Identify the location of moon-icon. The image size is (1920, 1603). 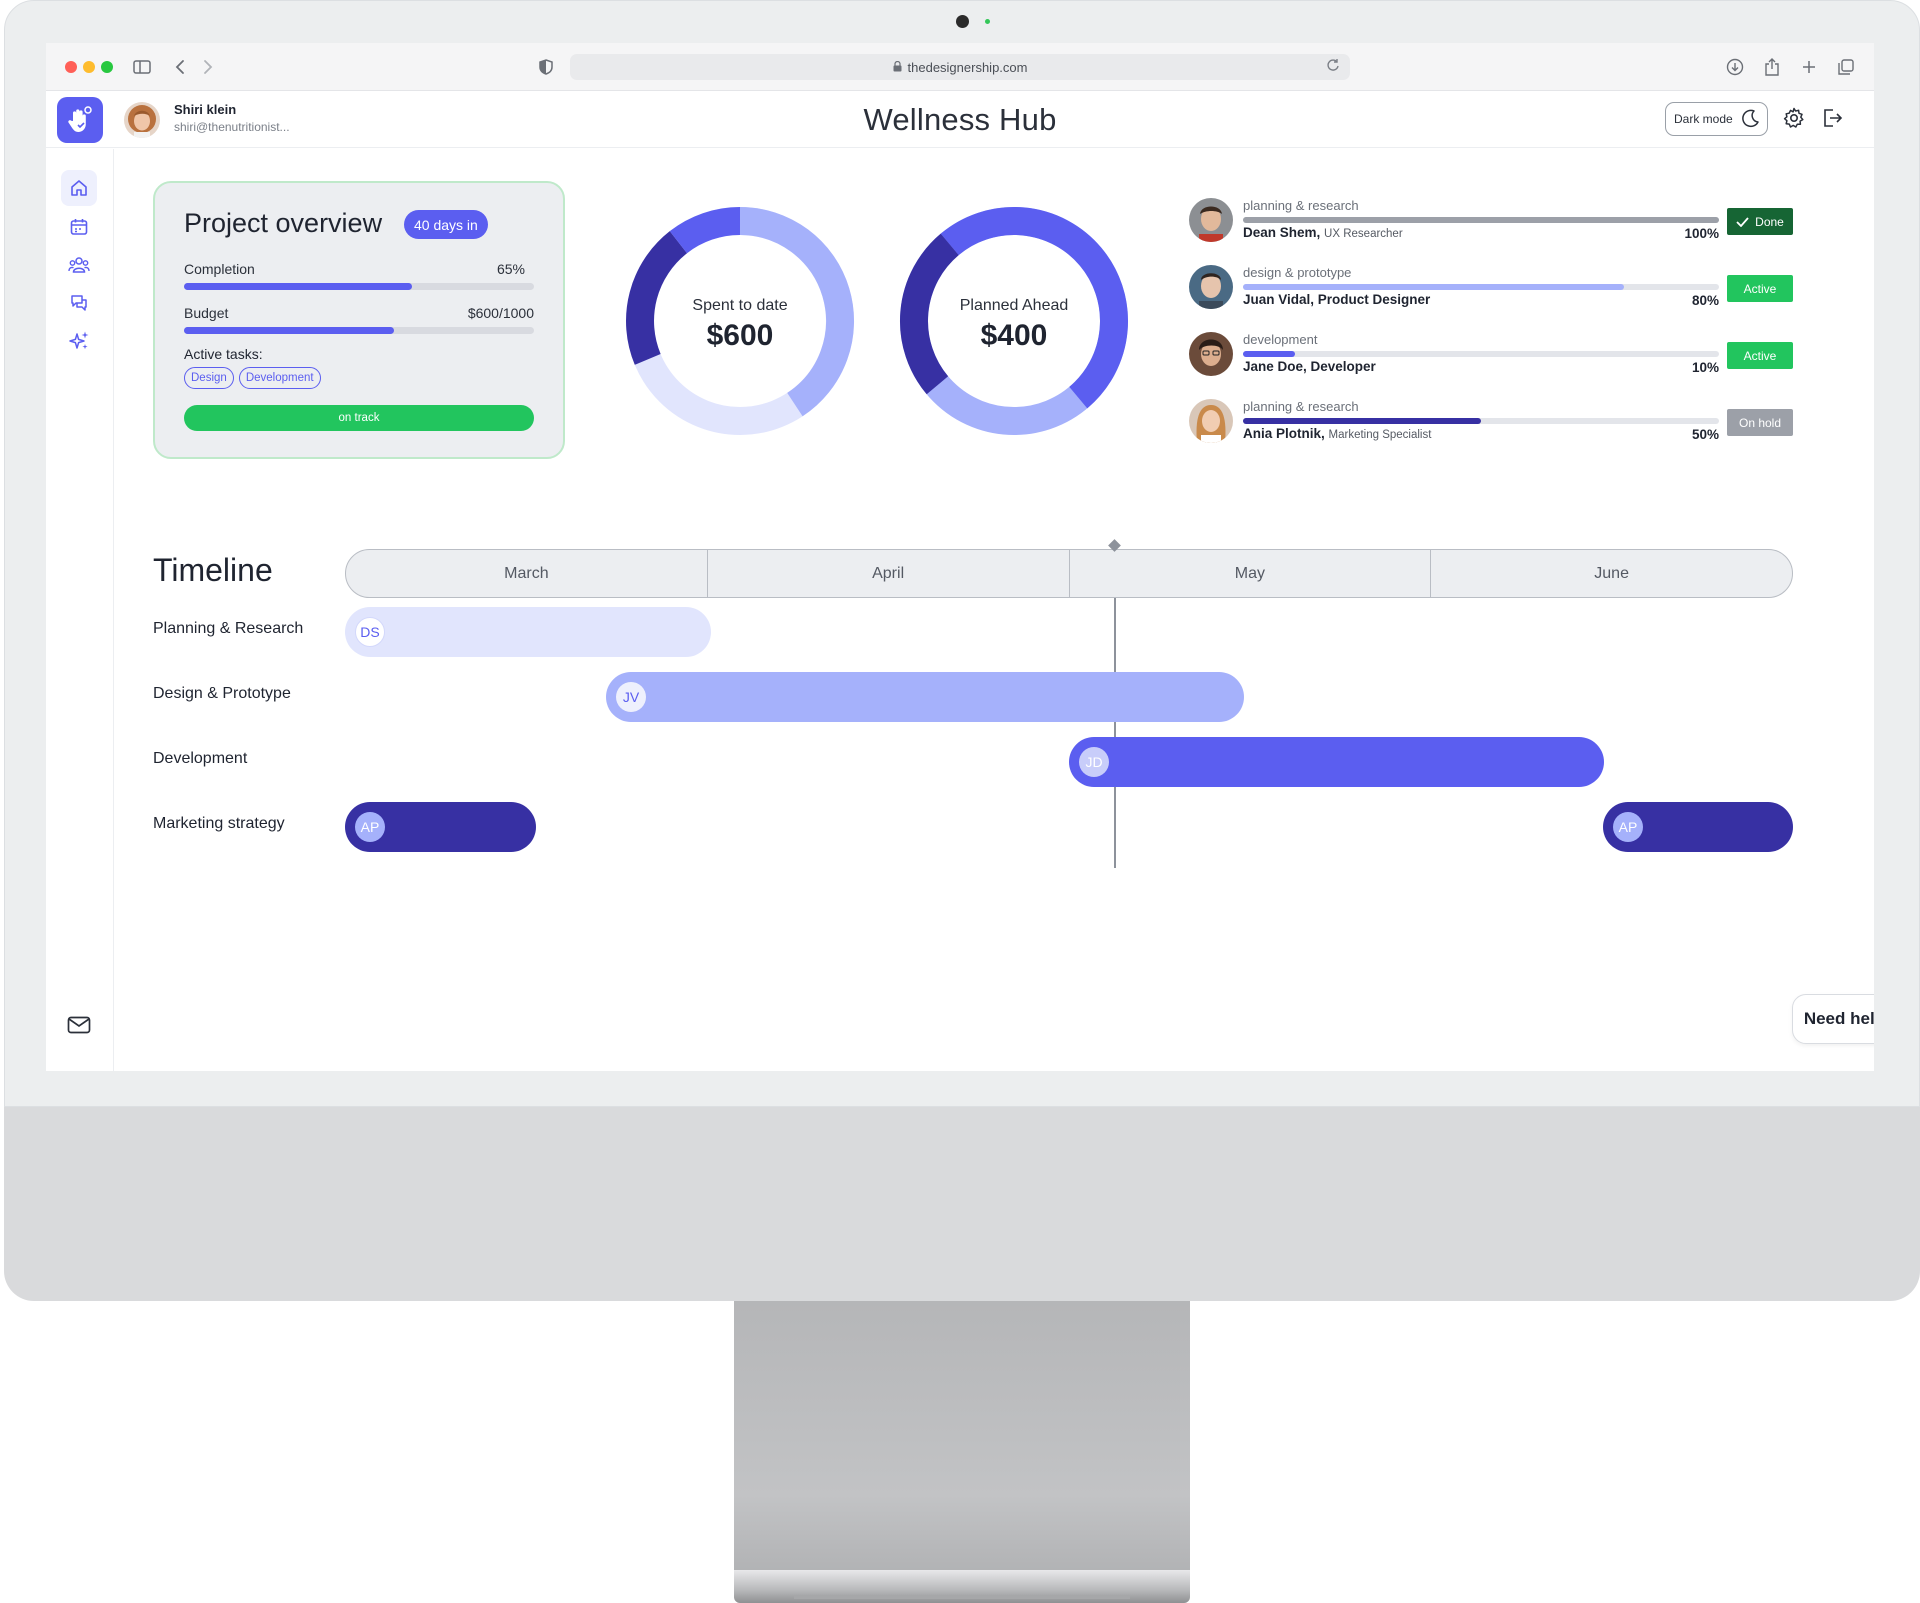
(1751, 119).